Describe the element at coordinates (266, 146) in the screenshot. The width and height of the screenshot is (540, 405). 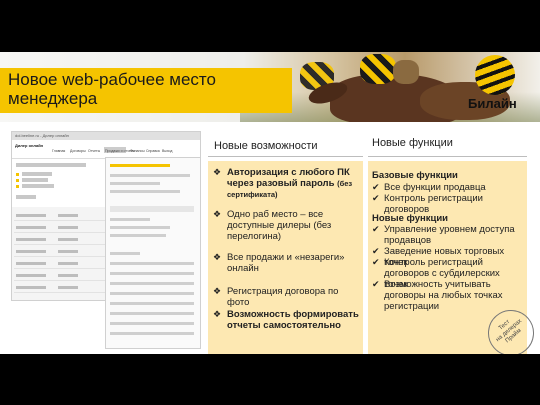
I see `features-heading: Новые возможности` at that location.